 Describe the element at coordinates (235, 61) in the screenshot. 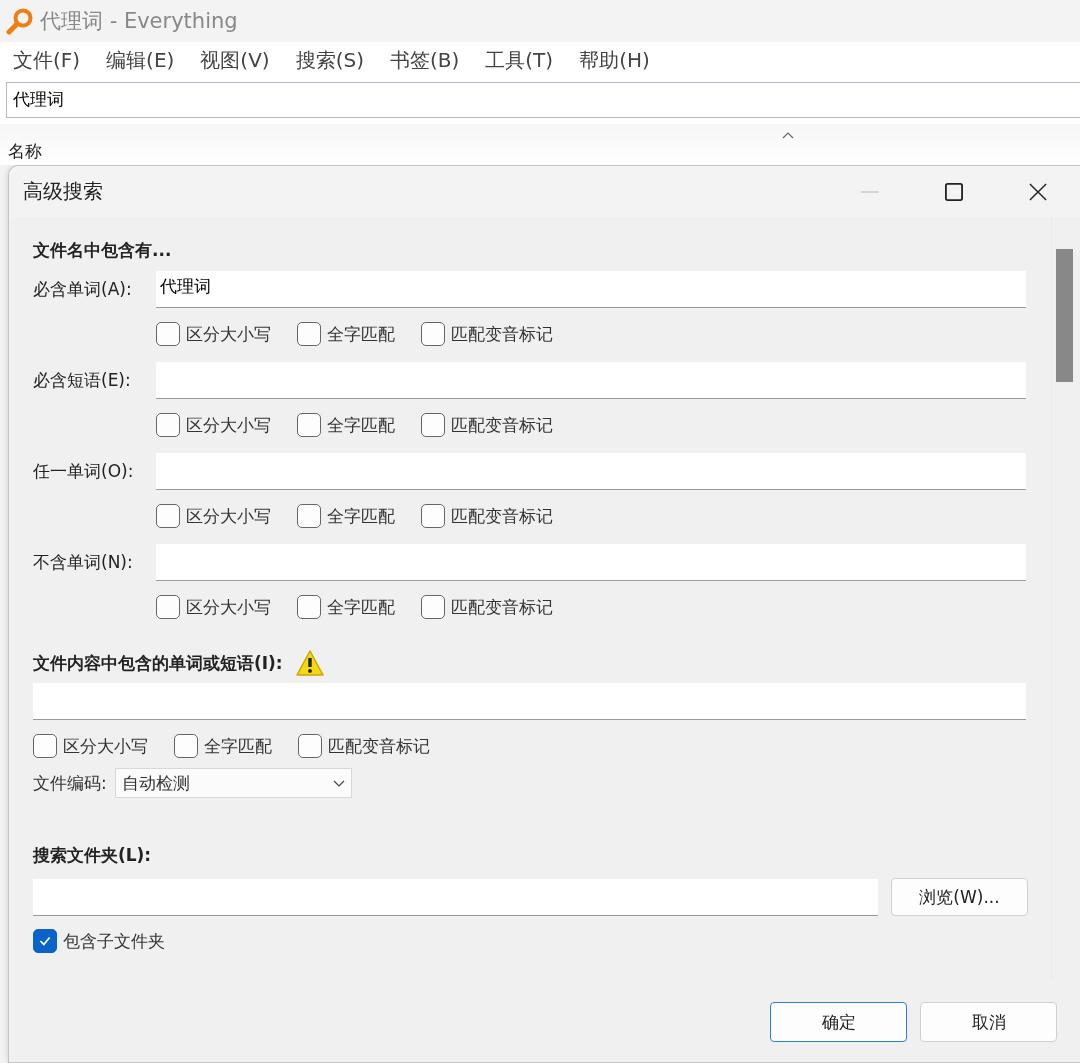

I see `menu-item: 视图(V)` at that location.